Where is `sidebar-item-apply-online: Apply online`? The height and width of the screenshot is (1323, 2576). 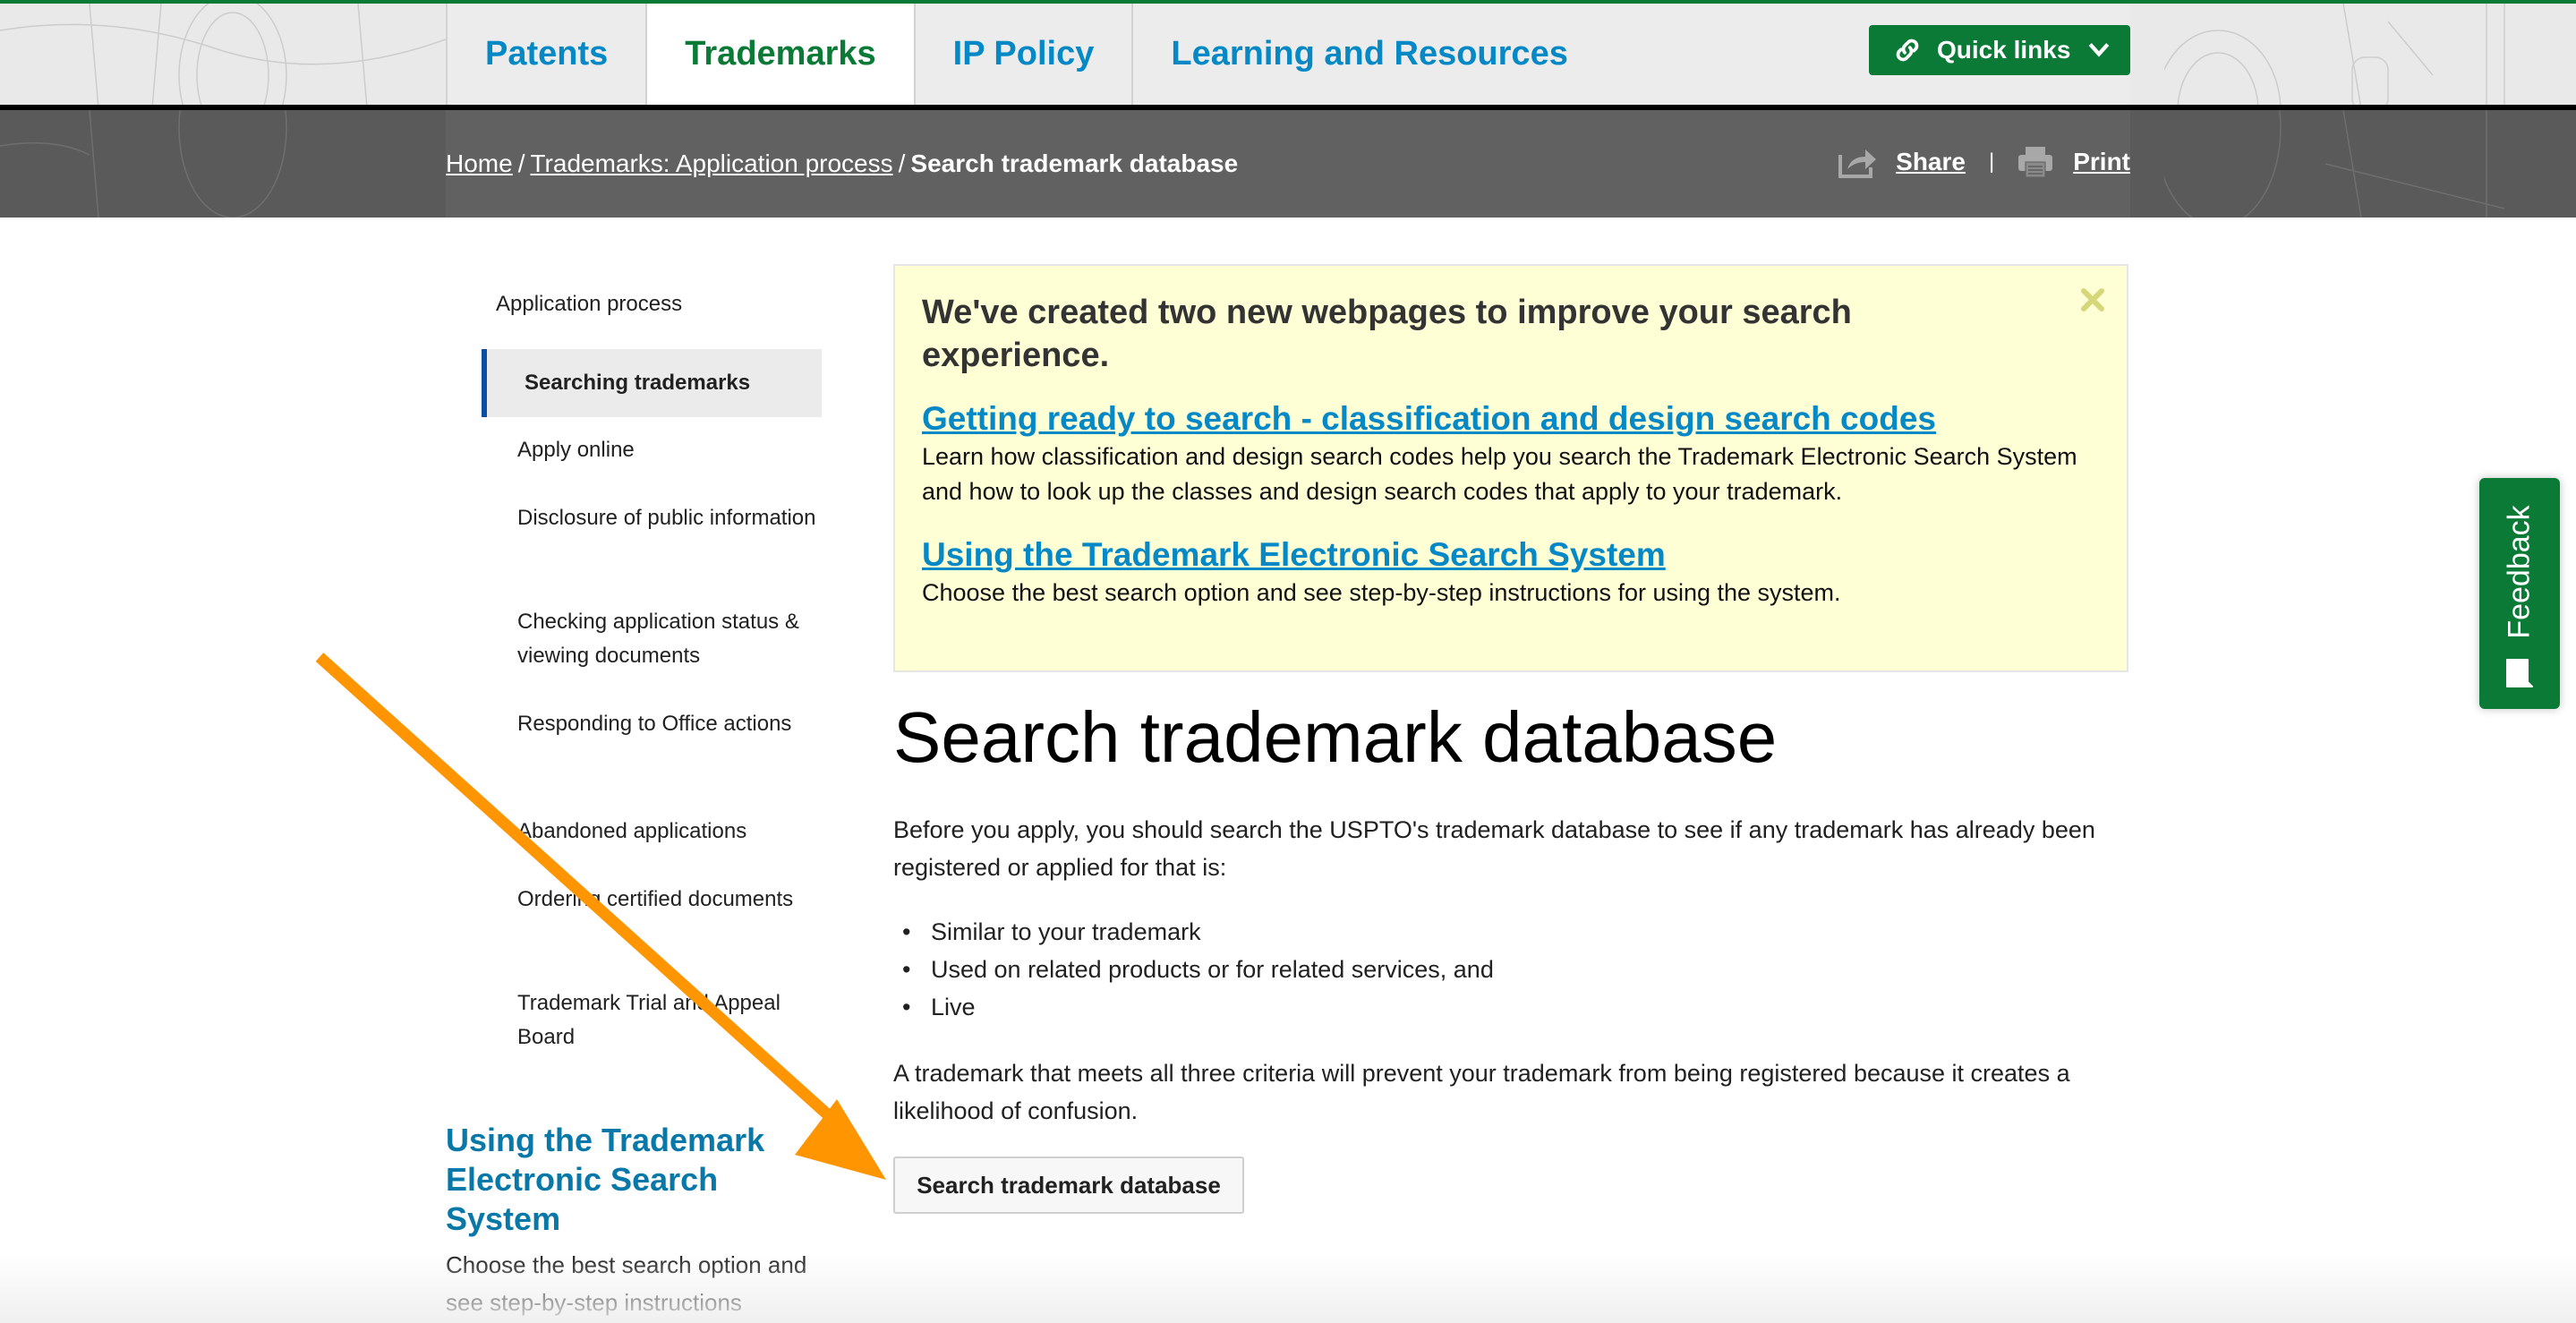 sidebar-item-apply-online: Apply online is located at coordinates (669, 450).